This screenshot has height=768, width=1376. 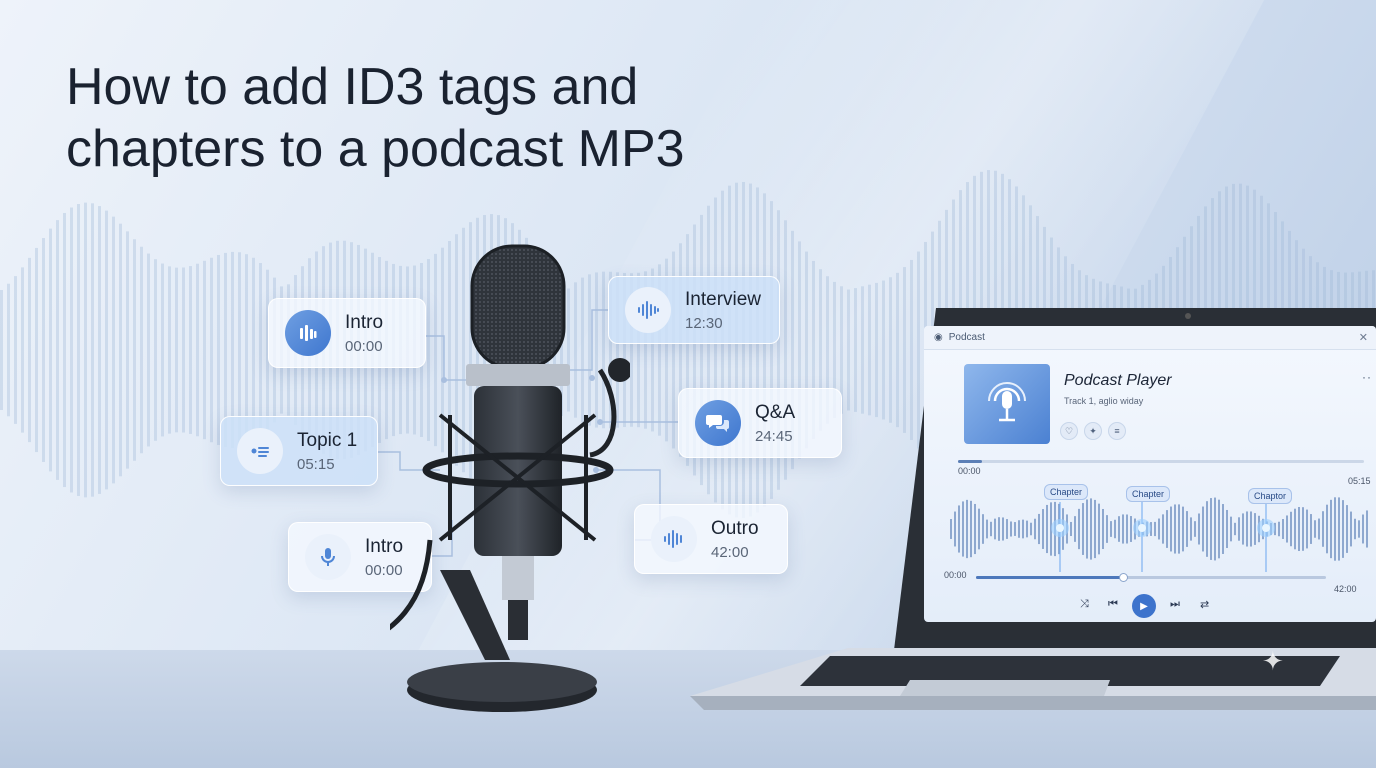 I want to click on top-progress-bar, so click(x=1161, y=461).